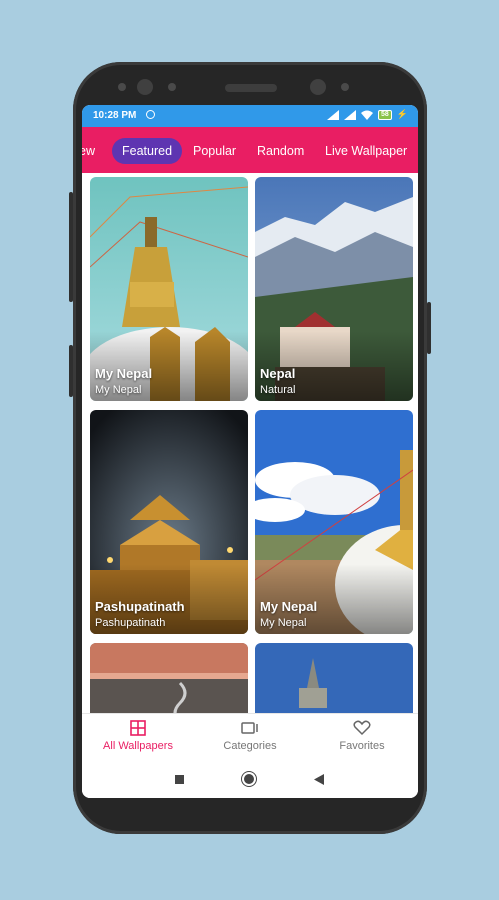 The height and width of the screenshot is (900, 499). What do you see at coordinates (318, 87) in the screenshot?
I see `iris-scanner` at bounding box center [318, 87].